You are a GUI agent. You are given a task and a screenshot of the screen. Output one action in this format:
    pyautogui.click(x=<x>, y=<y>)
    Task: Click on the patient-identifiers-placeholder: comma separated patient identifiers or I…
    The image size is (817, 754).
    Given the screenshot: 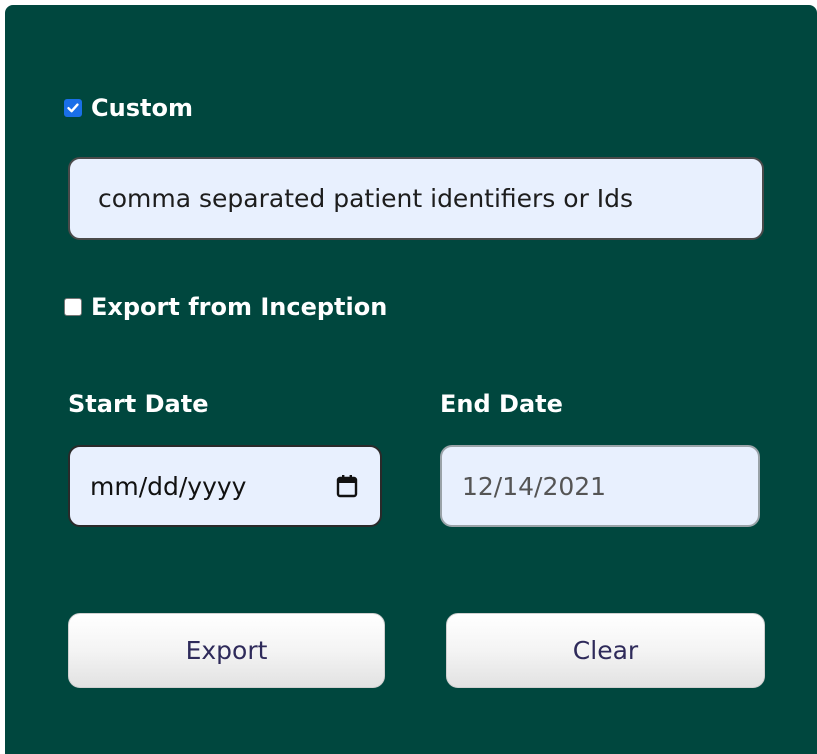 What is the action you would take?
    pyautogui.click(x=366, y=198)
    